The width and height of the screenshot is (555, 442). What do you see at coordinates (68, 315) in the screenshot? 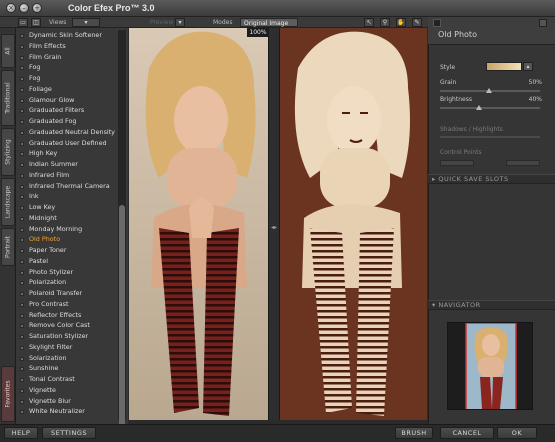
I see `filter-list-item: Reflector Effects` at bounding box center [68, 315].